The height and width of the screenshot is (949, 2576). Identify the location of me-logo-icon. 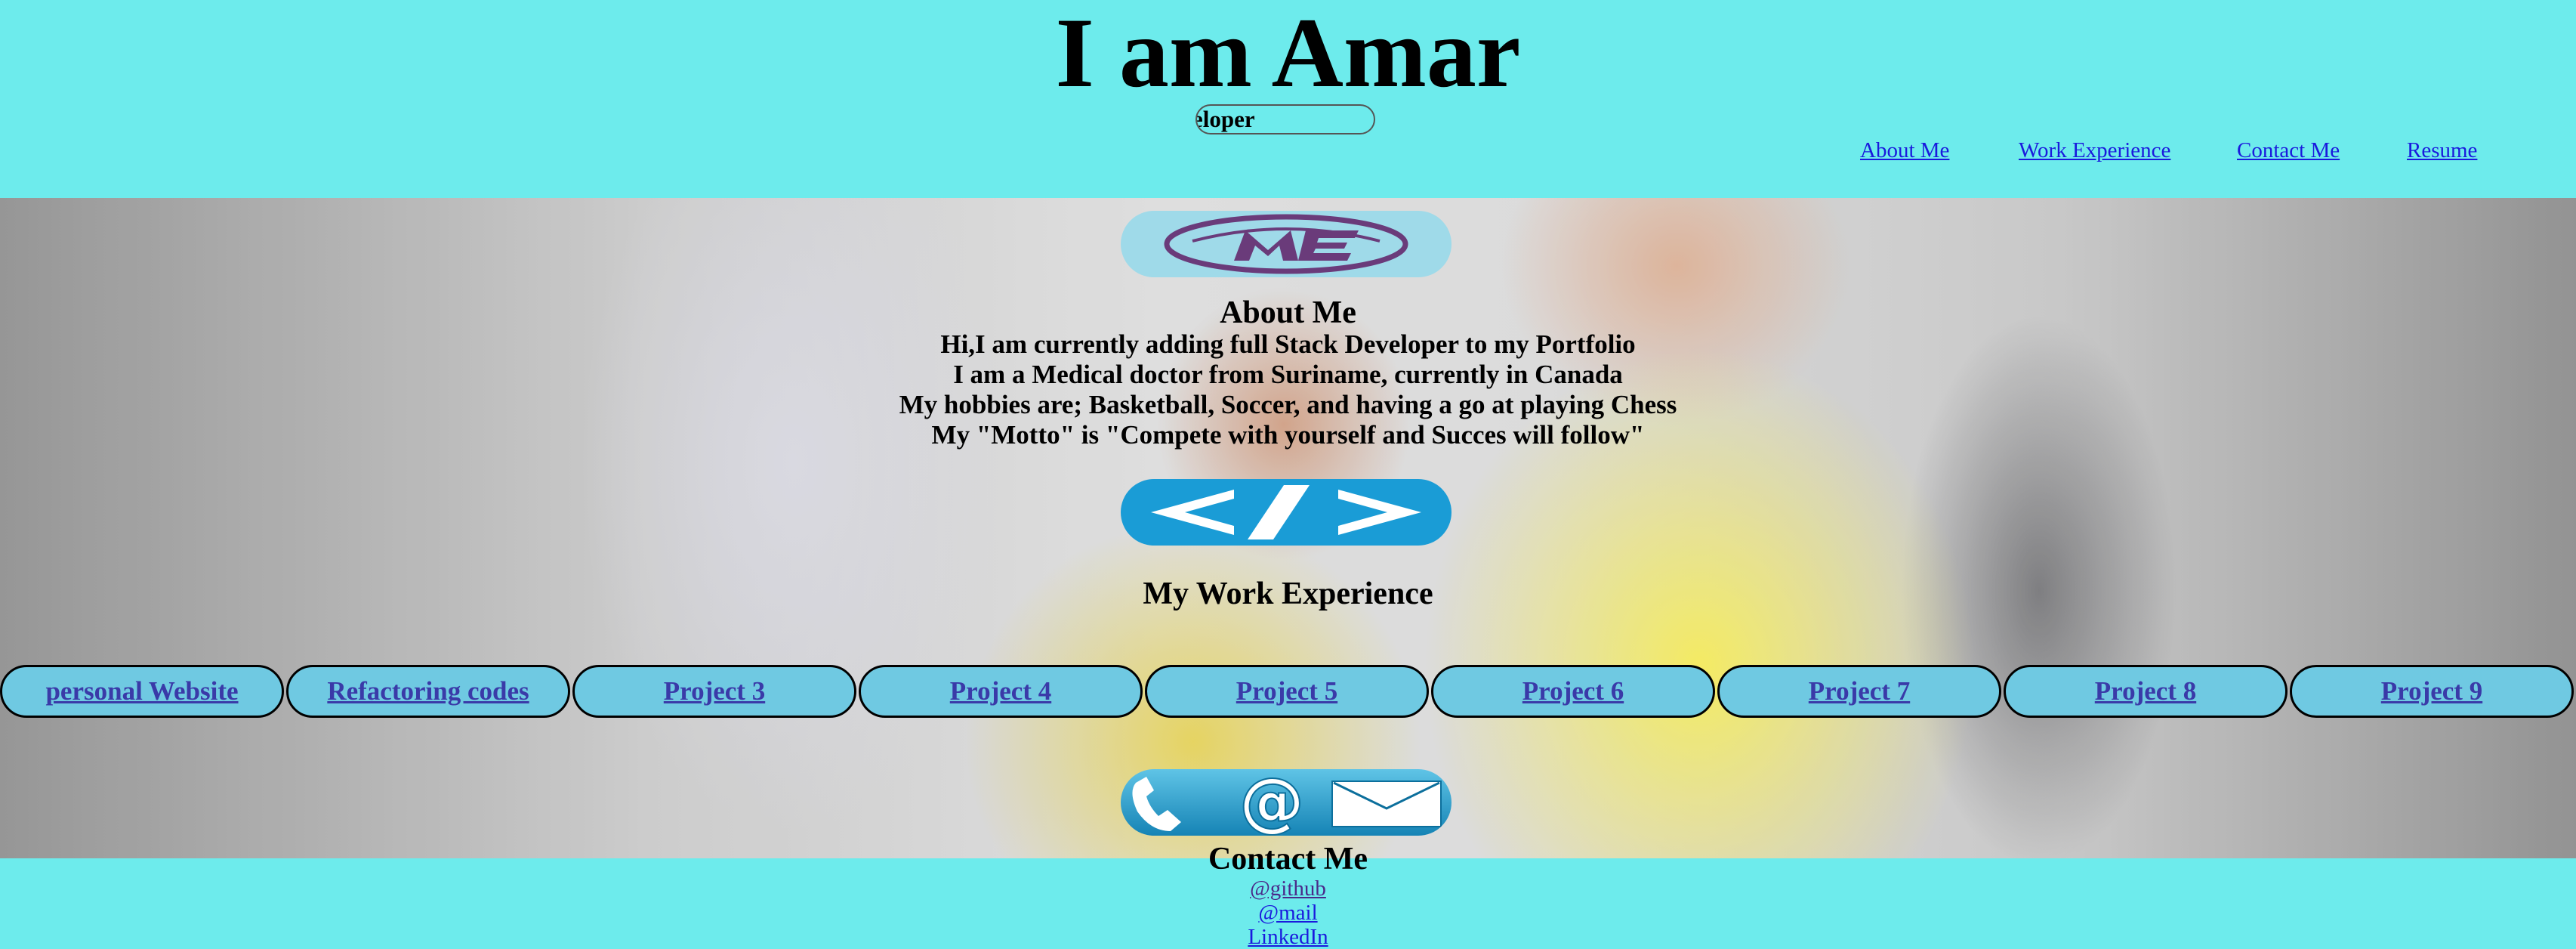
(1286, 244).